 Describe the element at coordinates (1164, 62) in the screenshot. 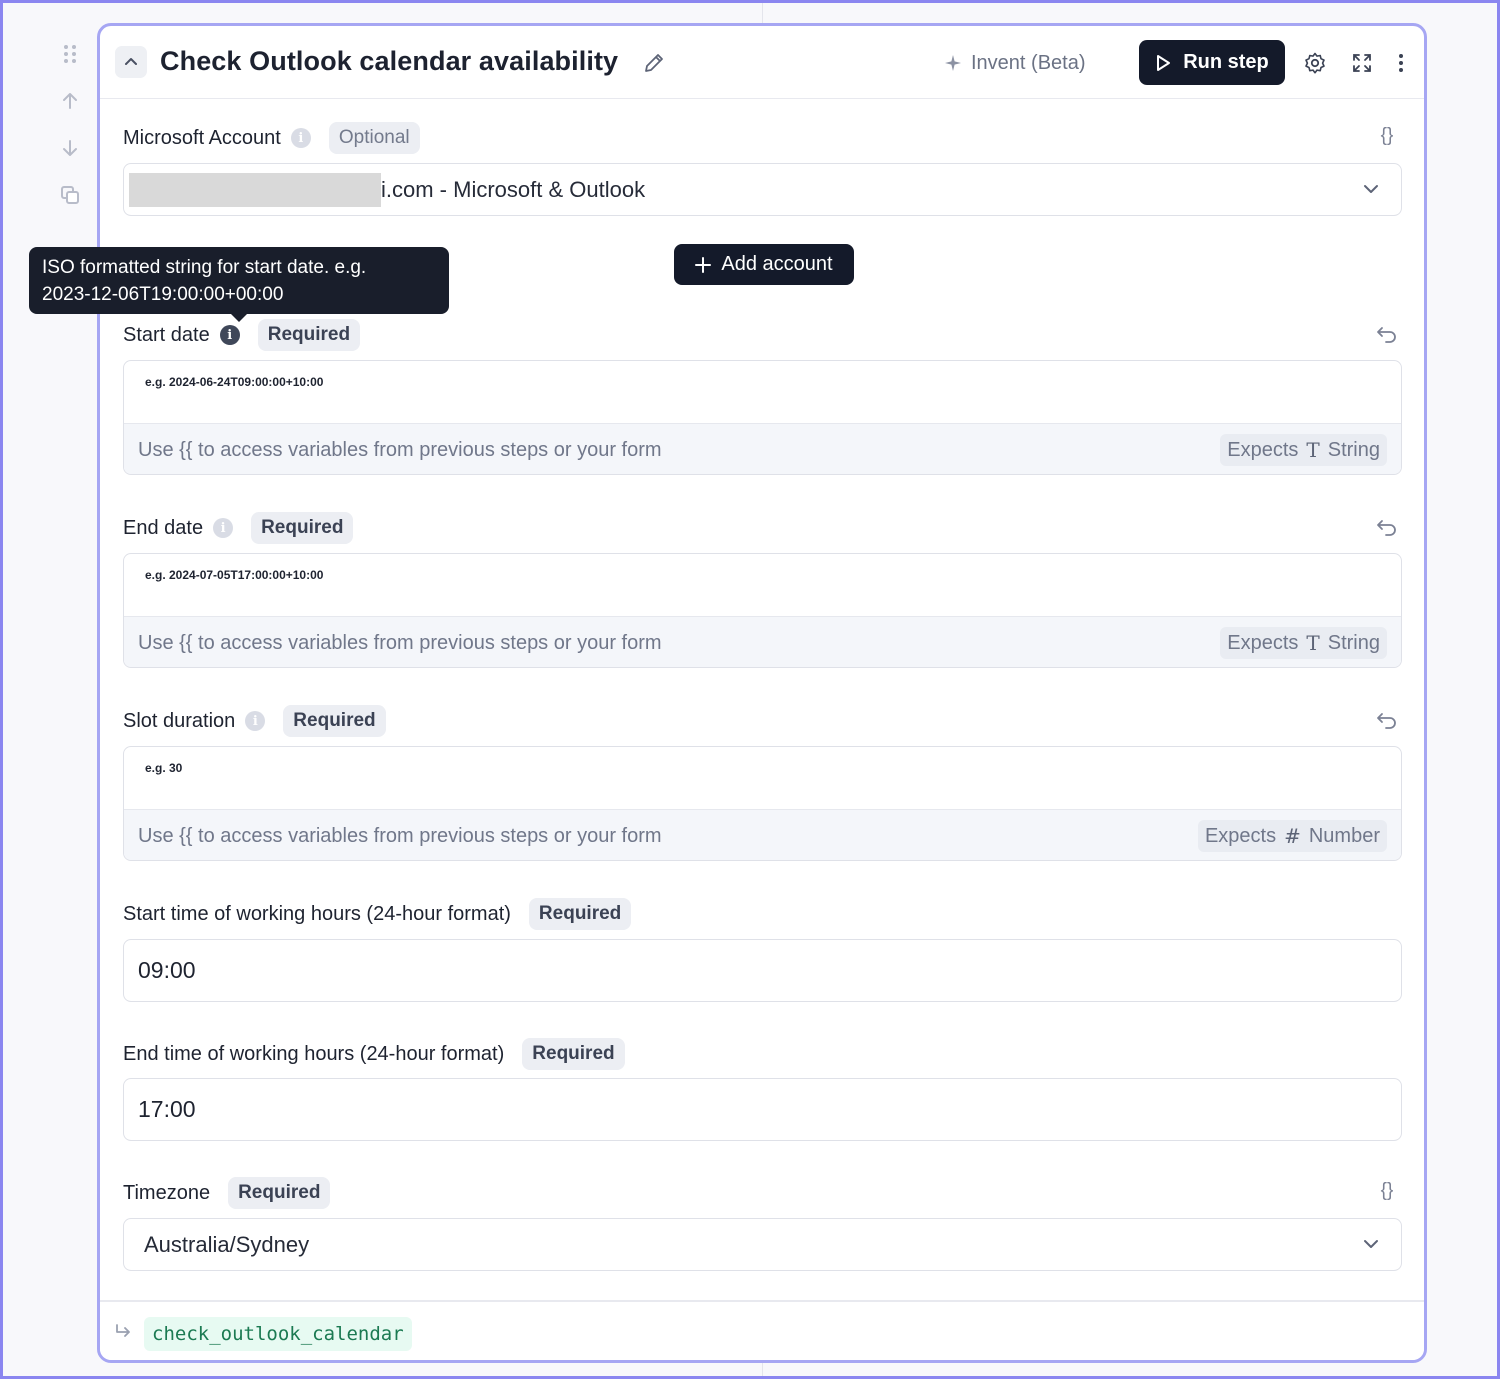

I see `play-icon` at that location.